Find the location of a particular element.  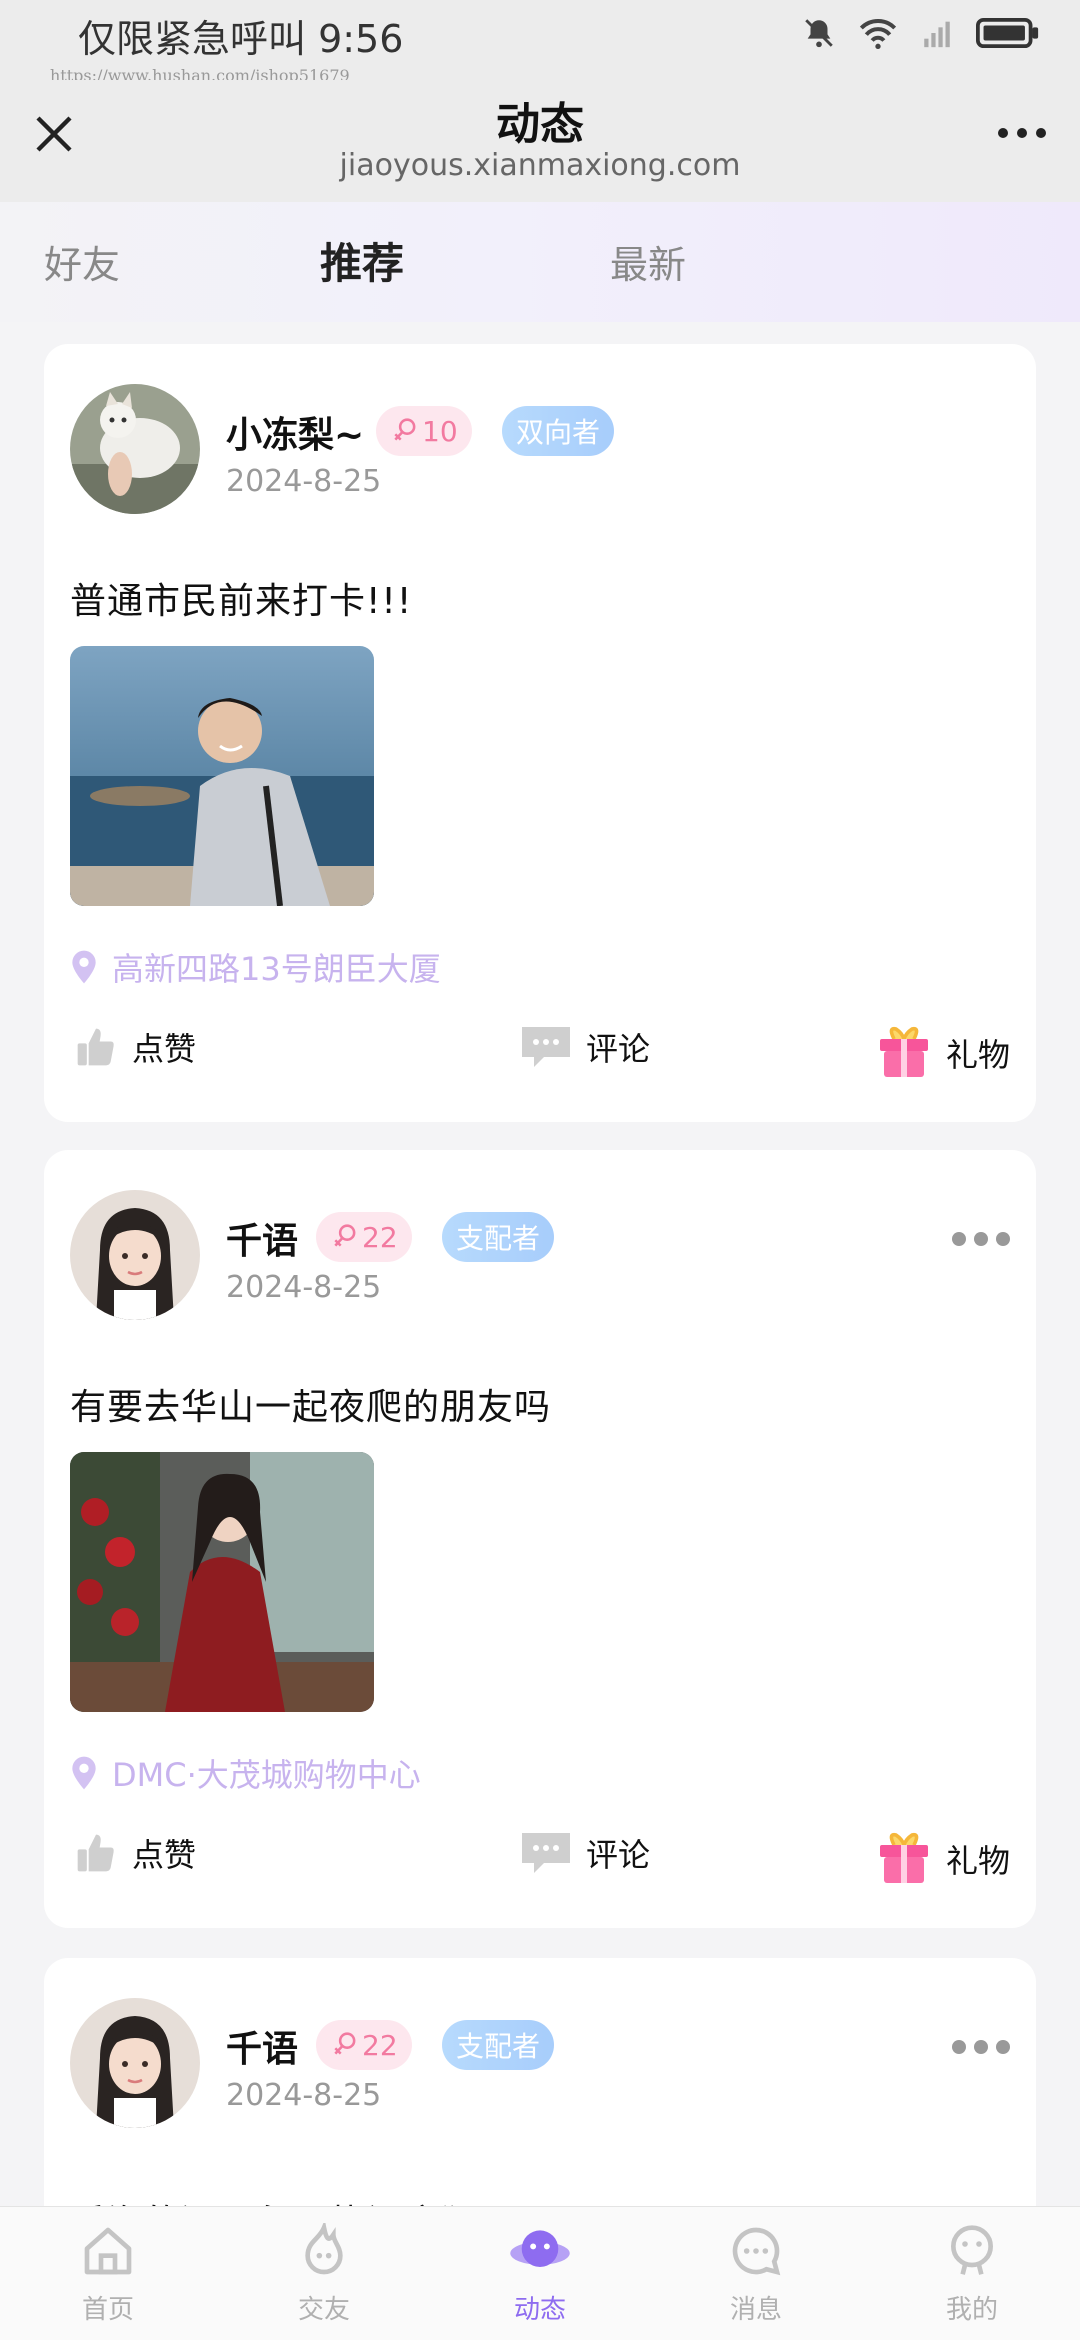

bottom-tab-messages: 消息 is located at coordinates (756, 2274).